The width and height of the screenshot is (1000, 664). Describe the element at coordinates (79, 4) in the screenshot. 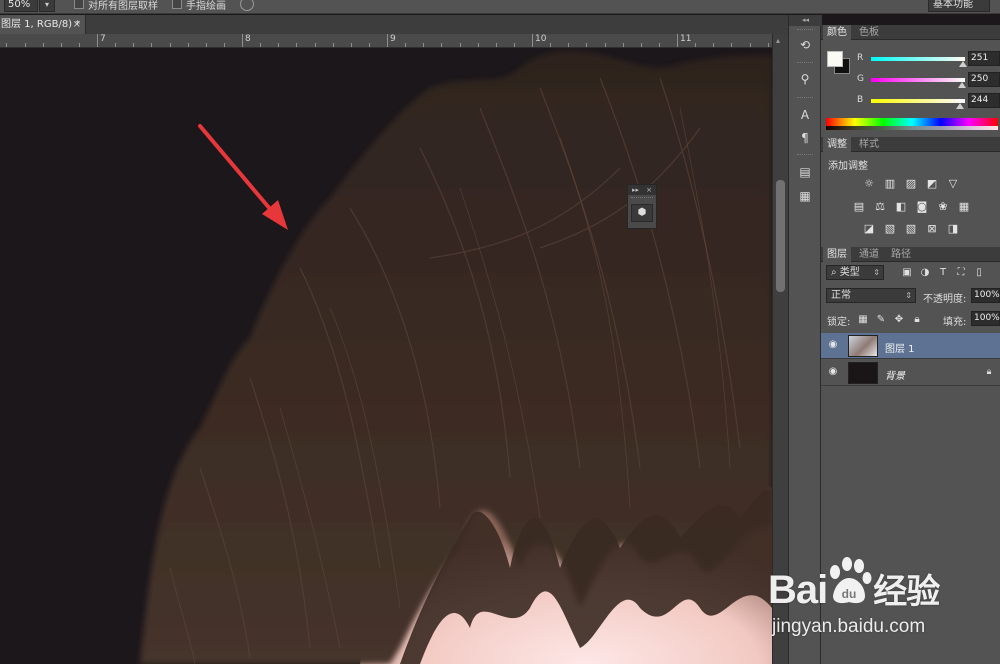

I see `sample-all-layers-checkbox` at that location.